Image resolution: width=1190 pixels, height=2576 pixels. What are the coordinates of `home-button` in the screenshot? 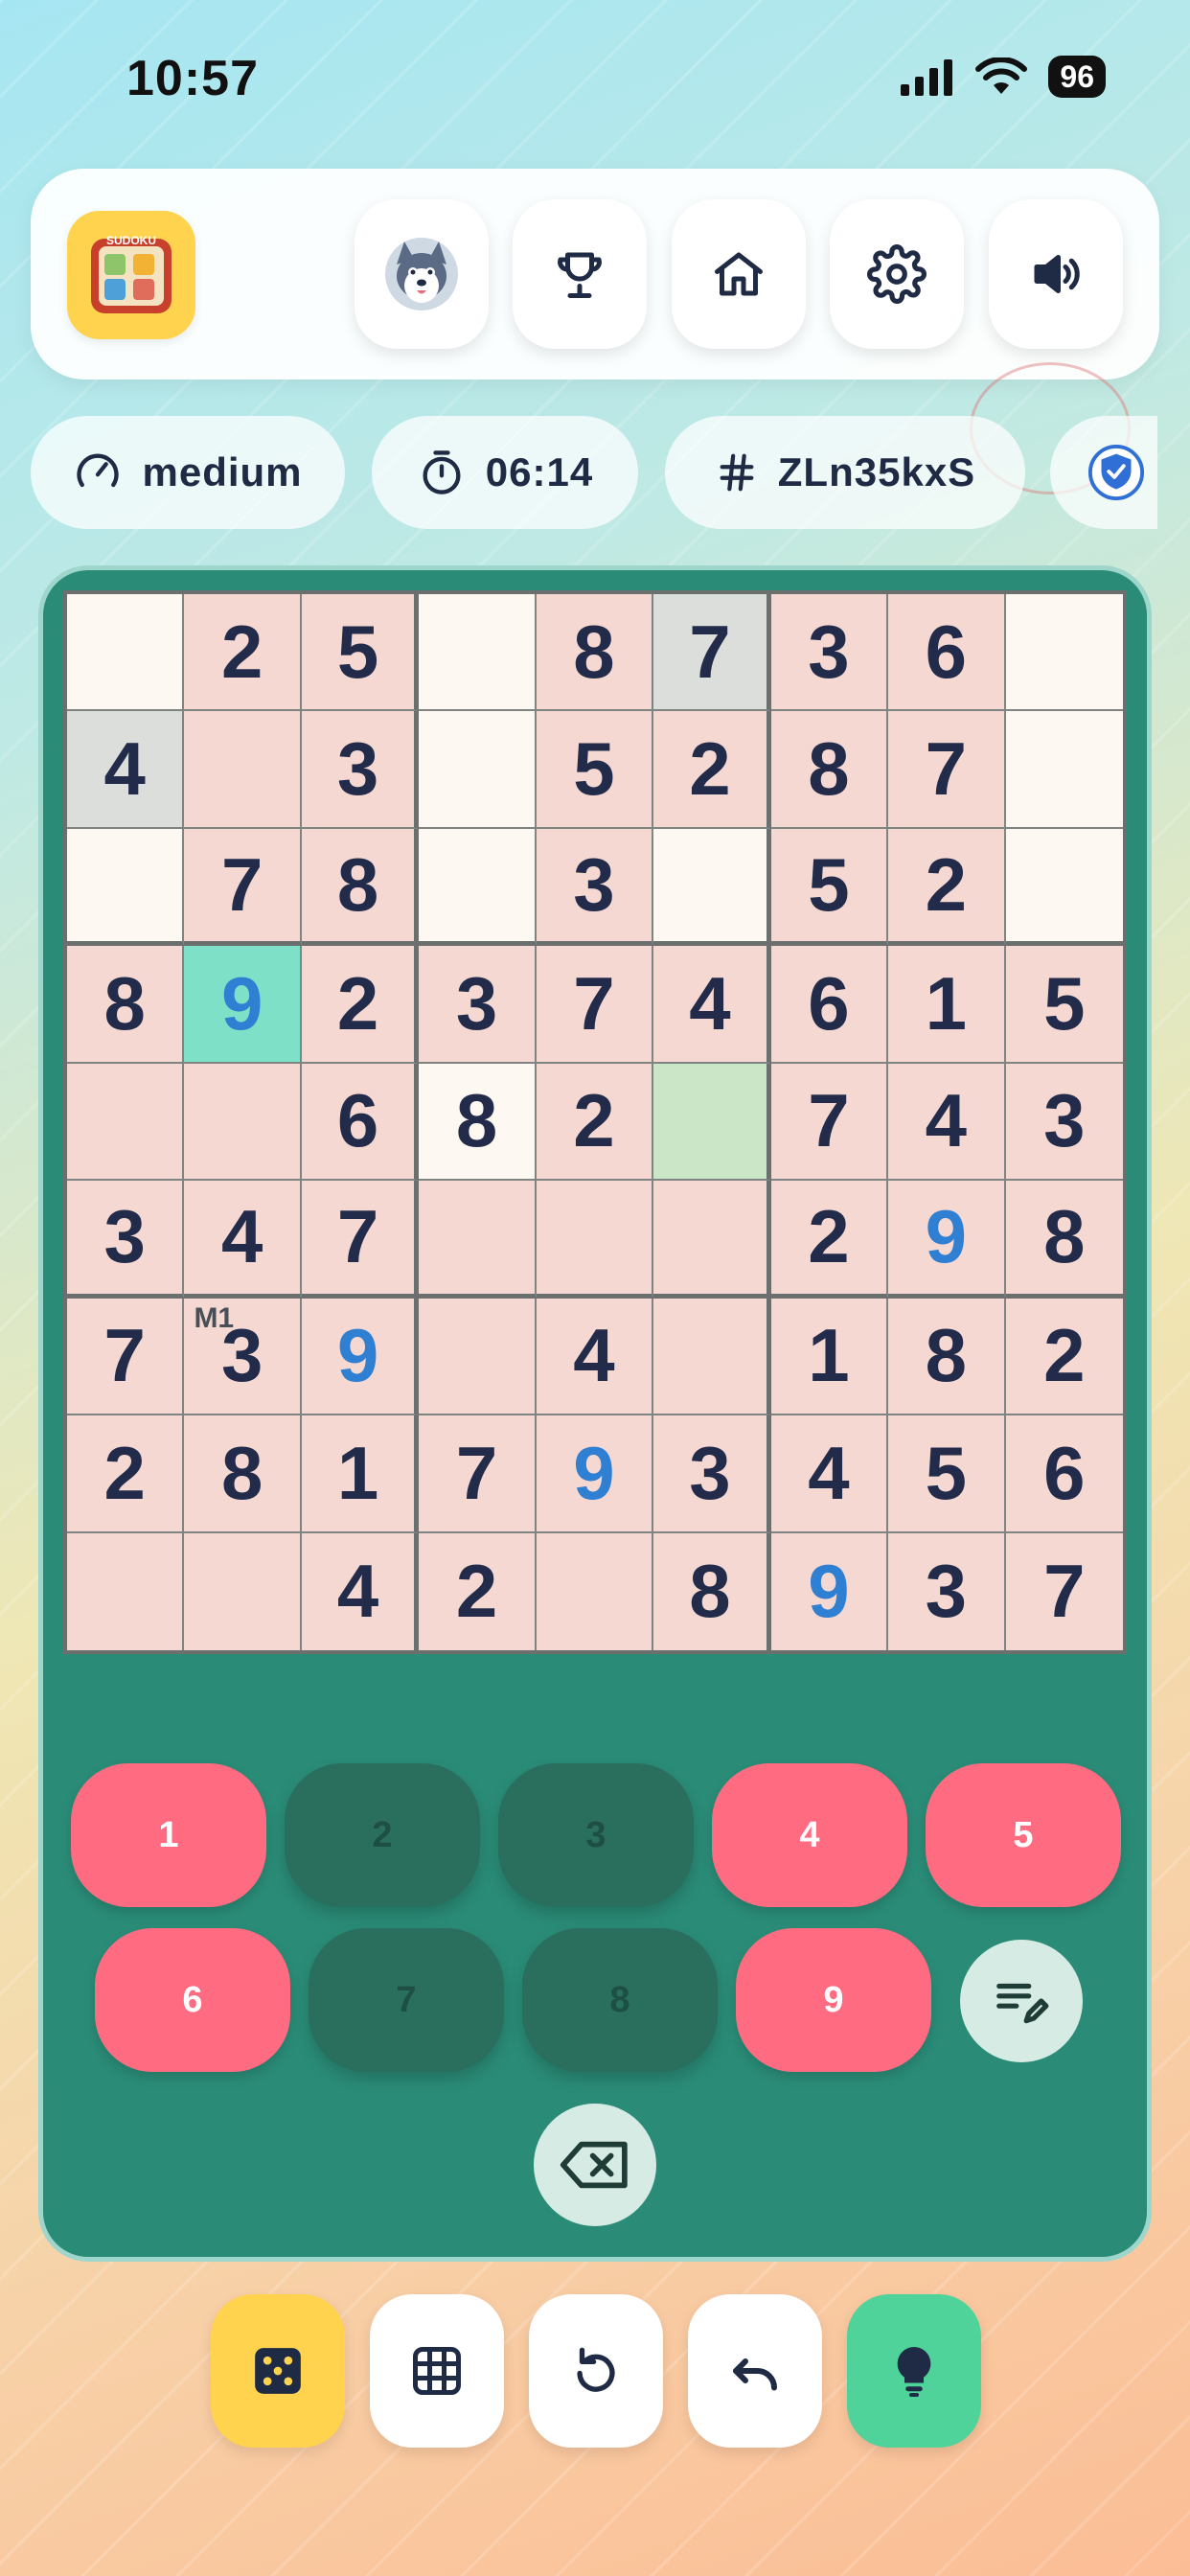 It's located at (739, 274).